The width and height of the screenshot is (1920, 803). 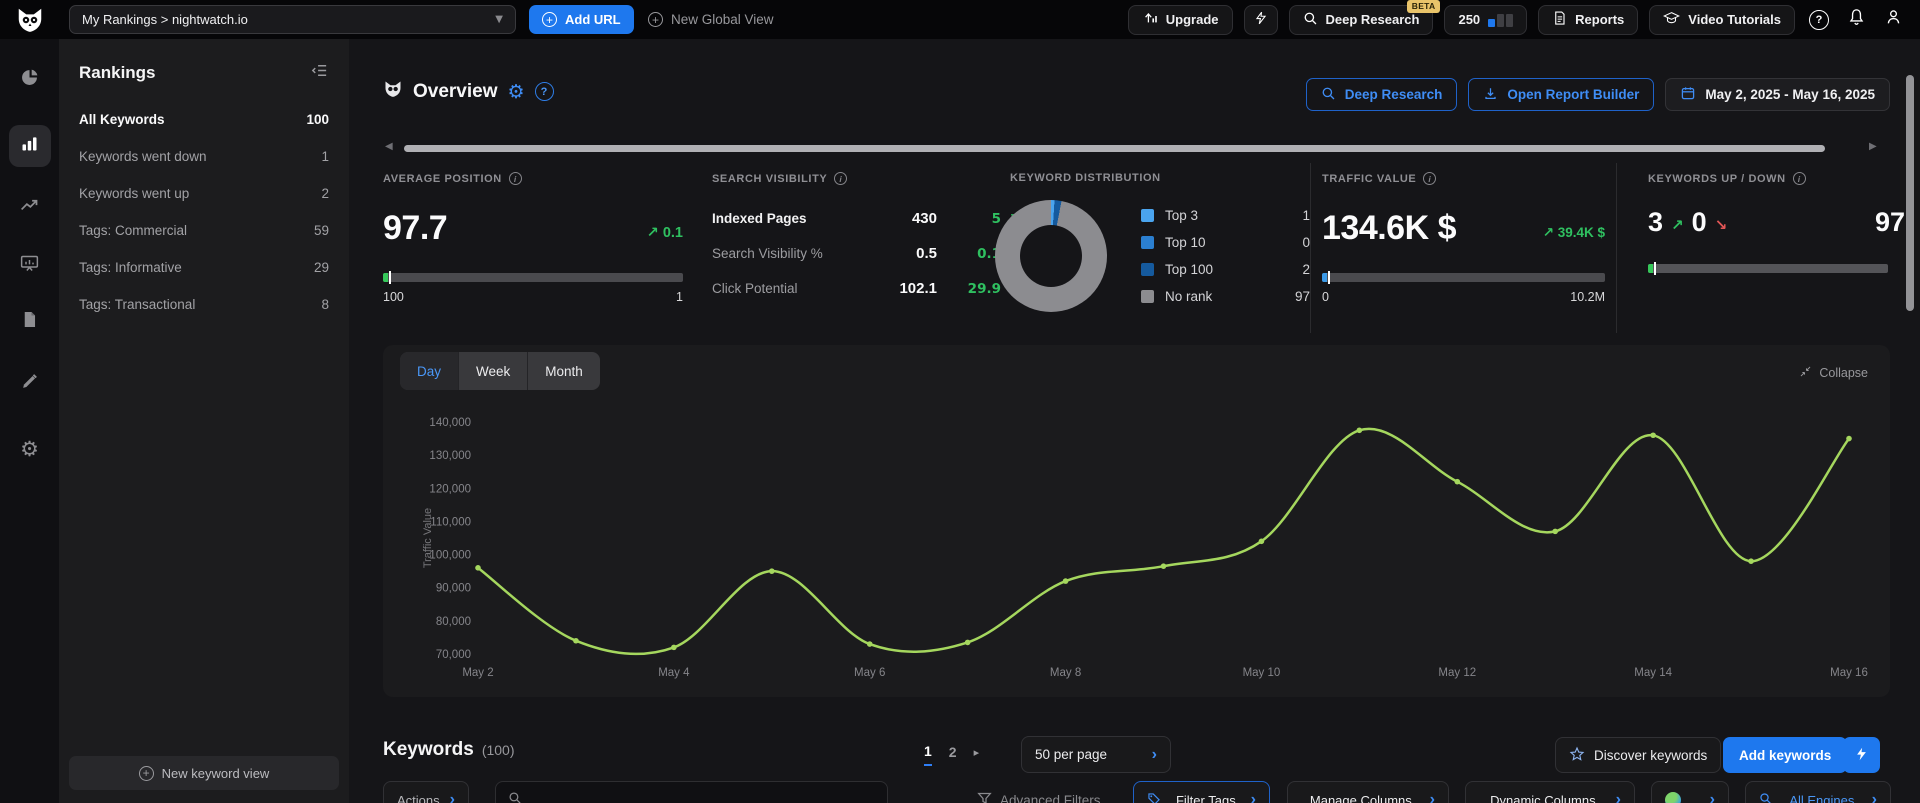 I want to click on filter-tags-button: Filter Tags ›, so click(x=1201, y=792).